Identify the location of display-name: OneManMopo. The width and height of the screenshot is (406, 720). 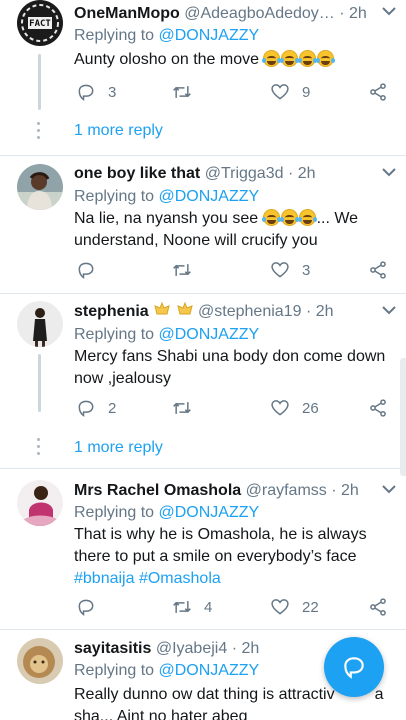
(127, 13).